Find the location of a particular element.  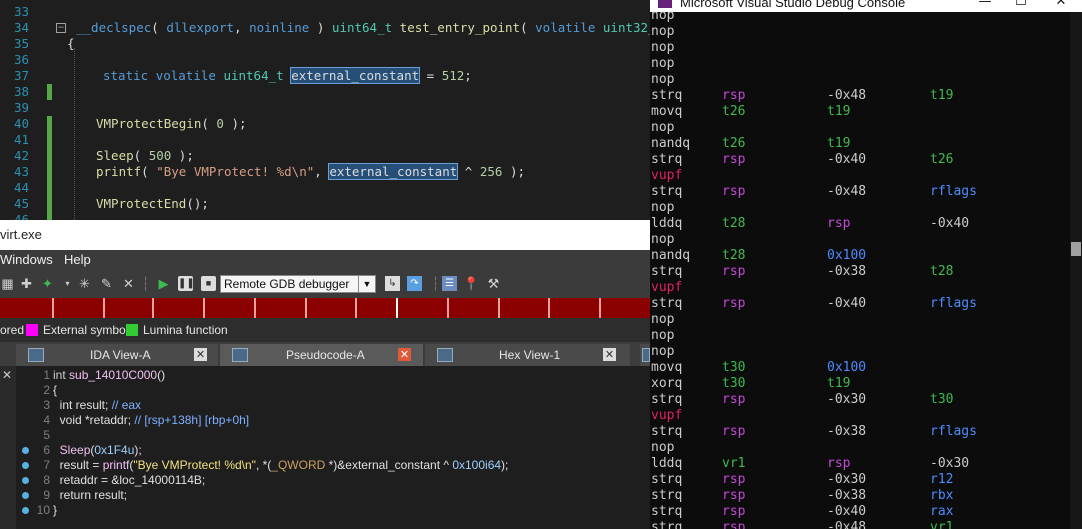

stop-icon: ■ is located at coordinates (208, 283).